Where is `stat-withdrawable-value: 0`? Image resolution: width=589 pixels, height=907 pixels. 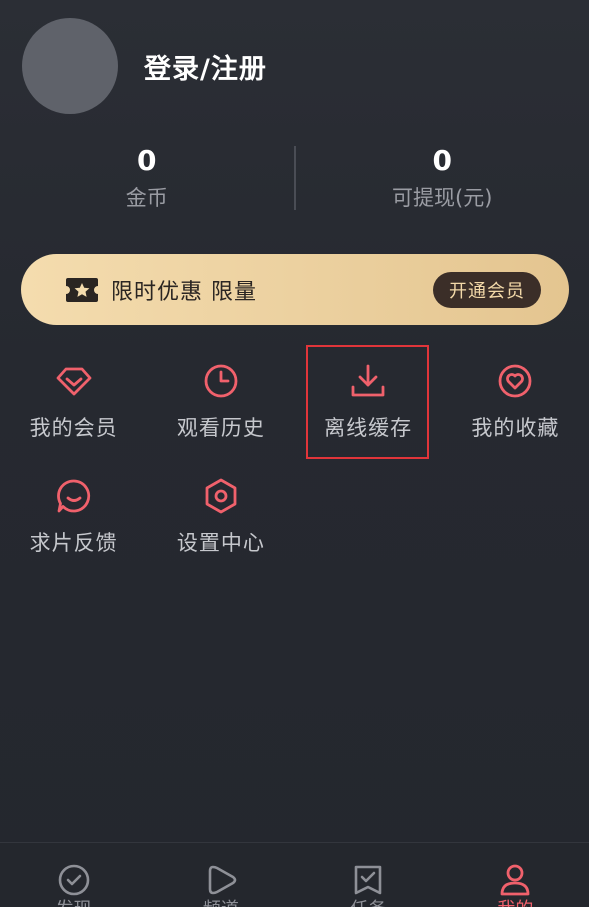 stat-withdrawable-value: 0 is located at coordinates (442, 160).